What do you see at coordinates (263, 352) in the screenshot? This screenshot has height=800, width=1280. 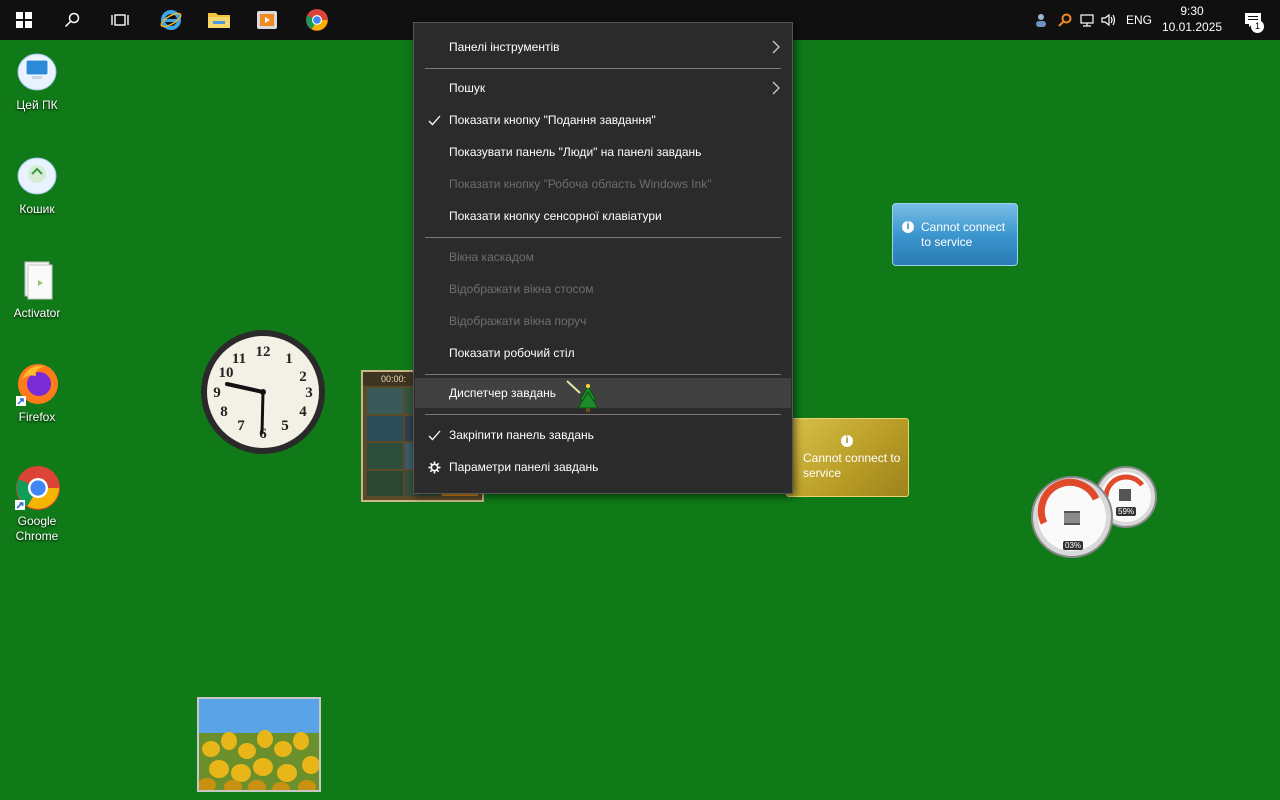 I see `svg-text: 12` at bounding box center [263, 352].